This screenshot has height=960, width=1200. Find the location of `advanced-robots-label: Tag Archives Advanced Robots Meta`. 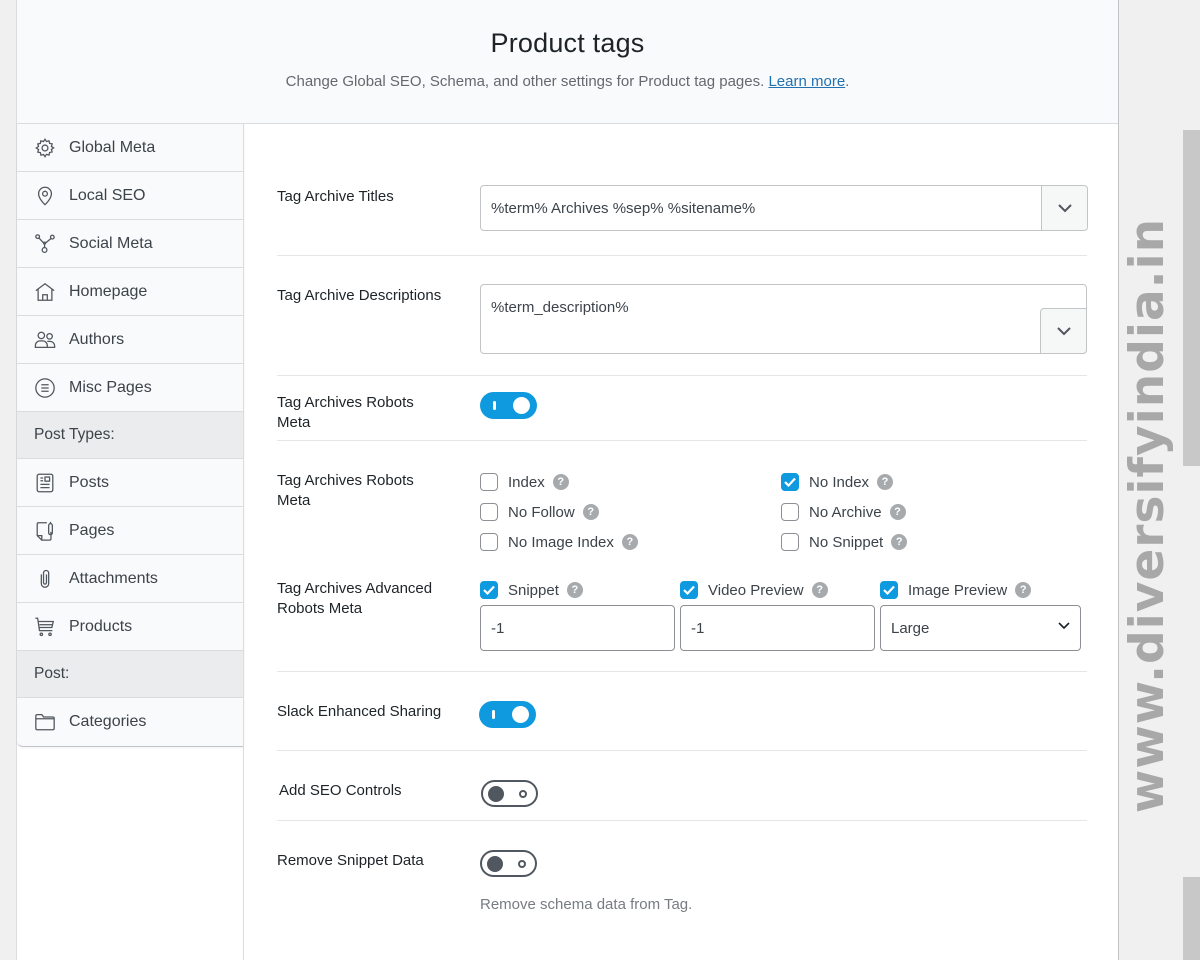

advanced-robots-label: Tag Archives Advanced Robots Meta is located at coordinates (355, 598).